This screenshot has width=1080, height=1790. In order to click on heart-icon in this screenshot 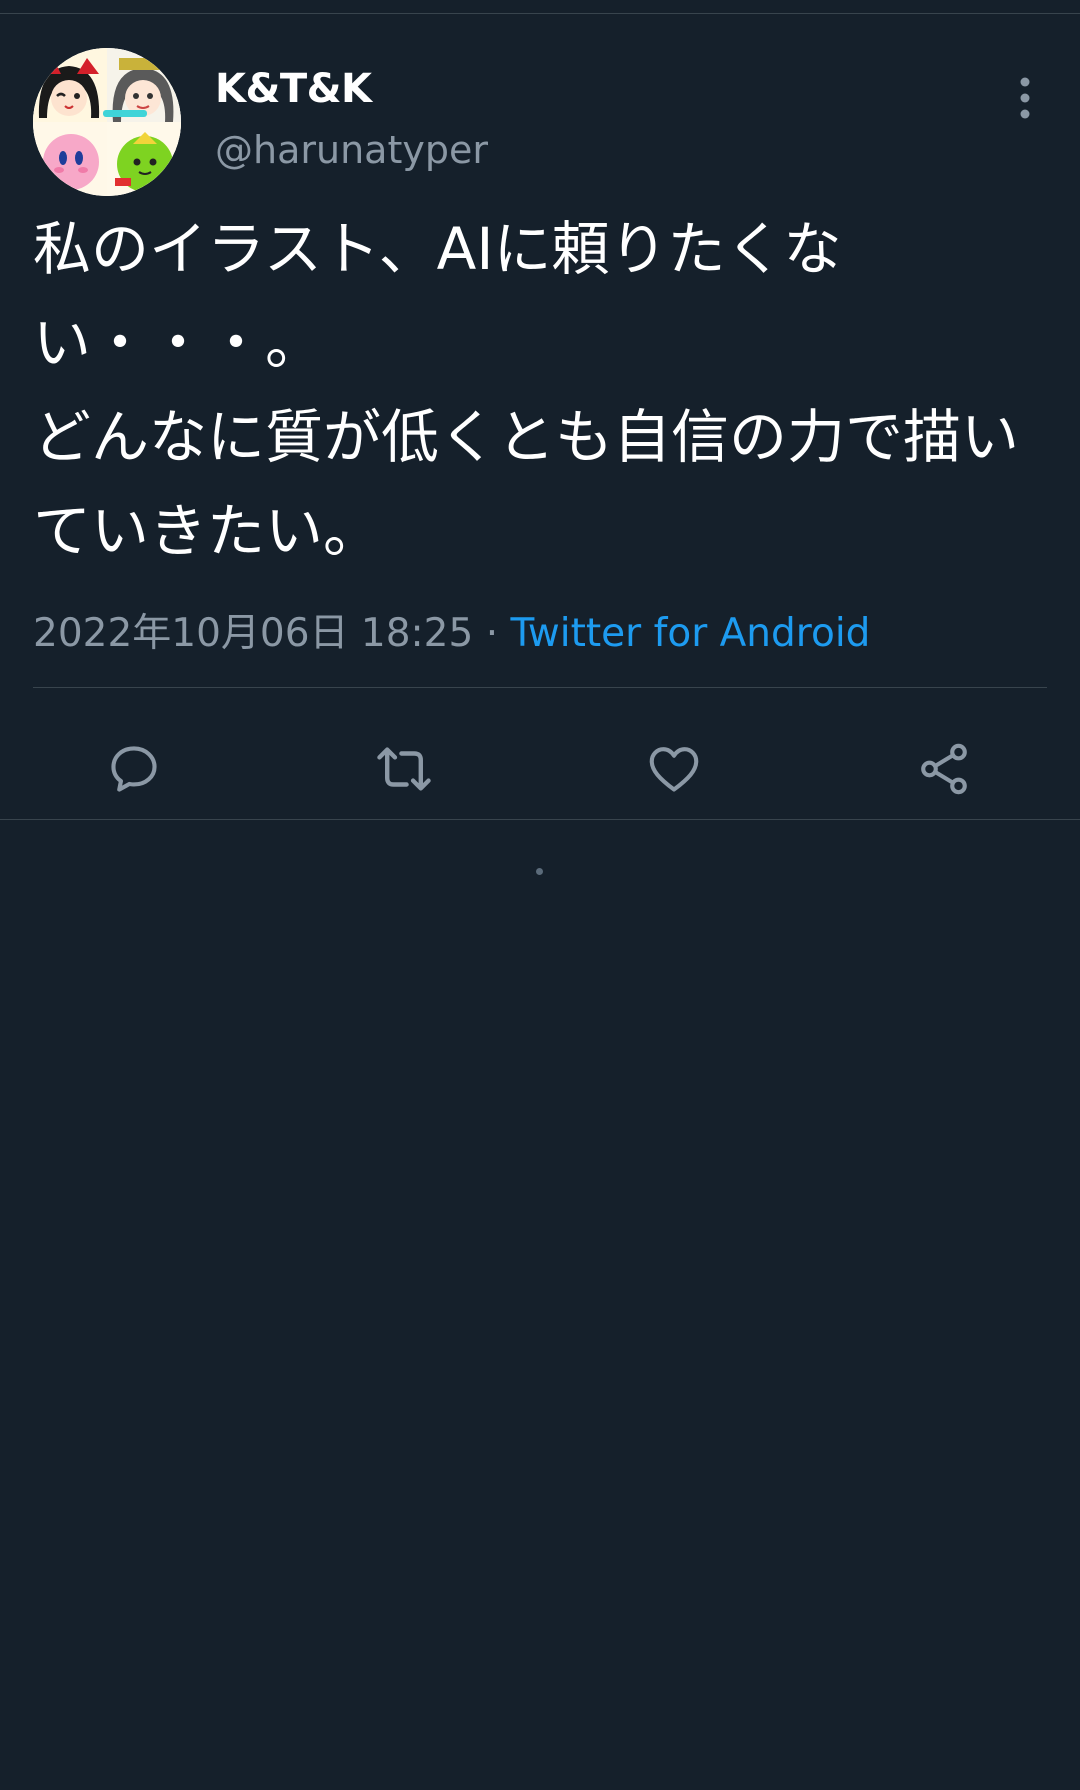, I will do `click(674, 769)`.